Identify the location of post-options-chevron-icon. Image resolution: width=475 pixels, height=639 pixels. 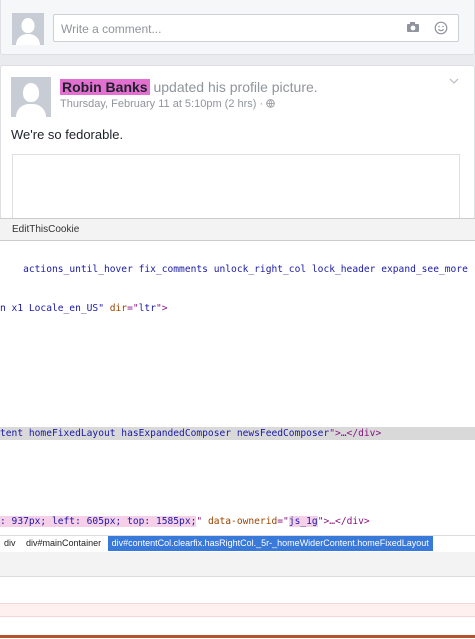
(454, 81).